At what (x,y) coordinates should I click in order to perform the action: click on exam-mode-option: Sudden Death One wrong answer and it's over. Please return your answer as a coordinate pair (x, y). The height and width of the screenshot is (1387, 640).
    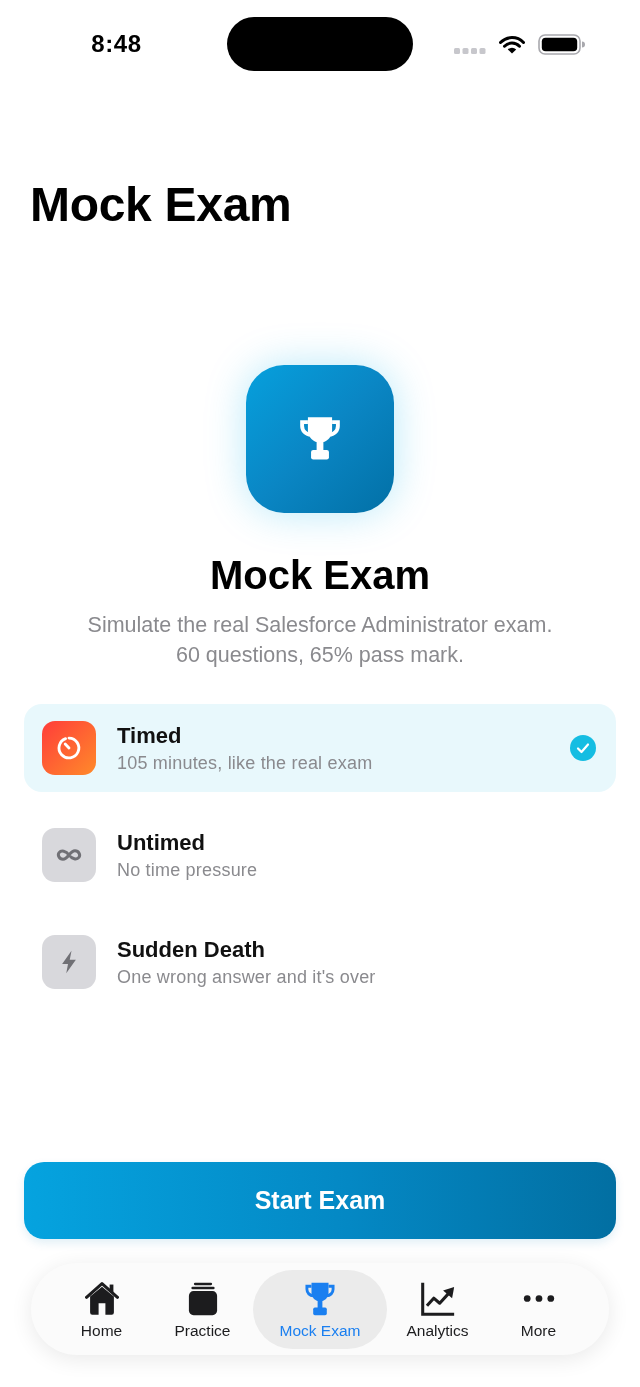
    Looking at the image, I should click on (320, 962).